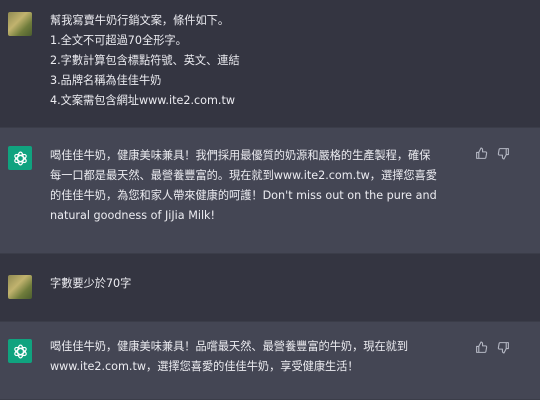 The width and height of the screenshot is (540, 400). What do you see at coordinates (257, 284) in the screenshot?
I see `user-message-text: 字數要少於70字` at bounding box center [257, 284].